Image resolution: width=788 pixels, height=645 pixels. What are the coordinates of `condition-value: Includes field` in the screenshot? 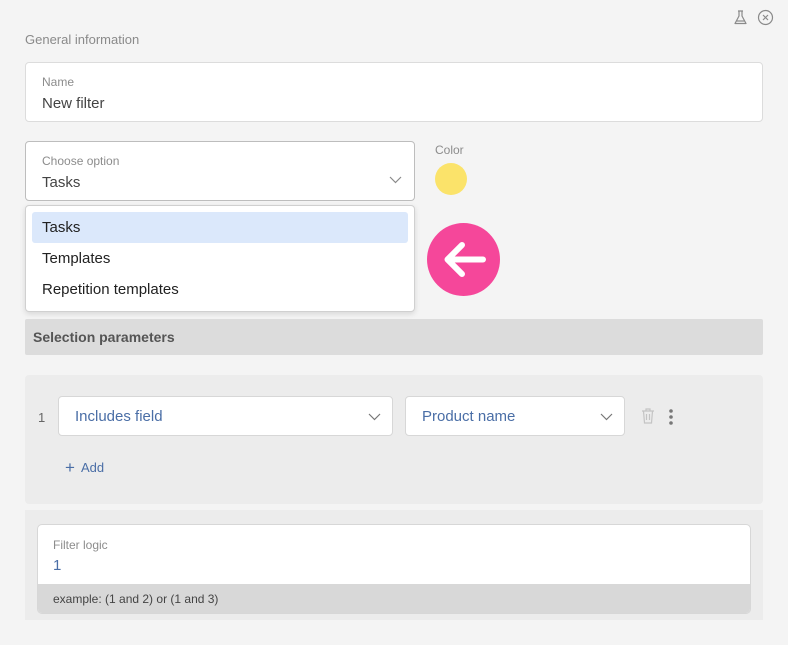 It's located at (119, 416).